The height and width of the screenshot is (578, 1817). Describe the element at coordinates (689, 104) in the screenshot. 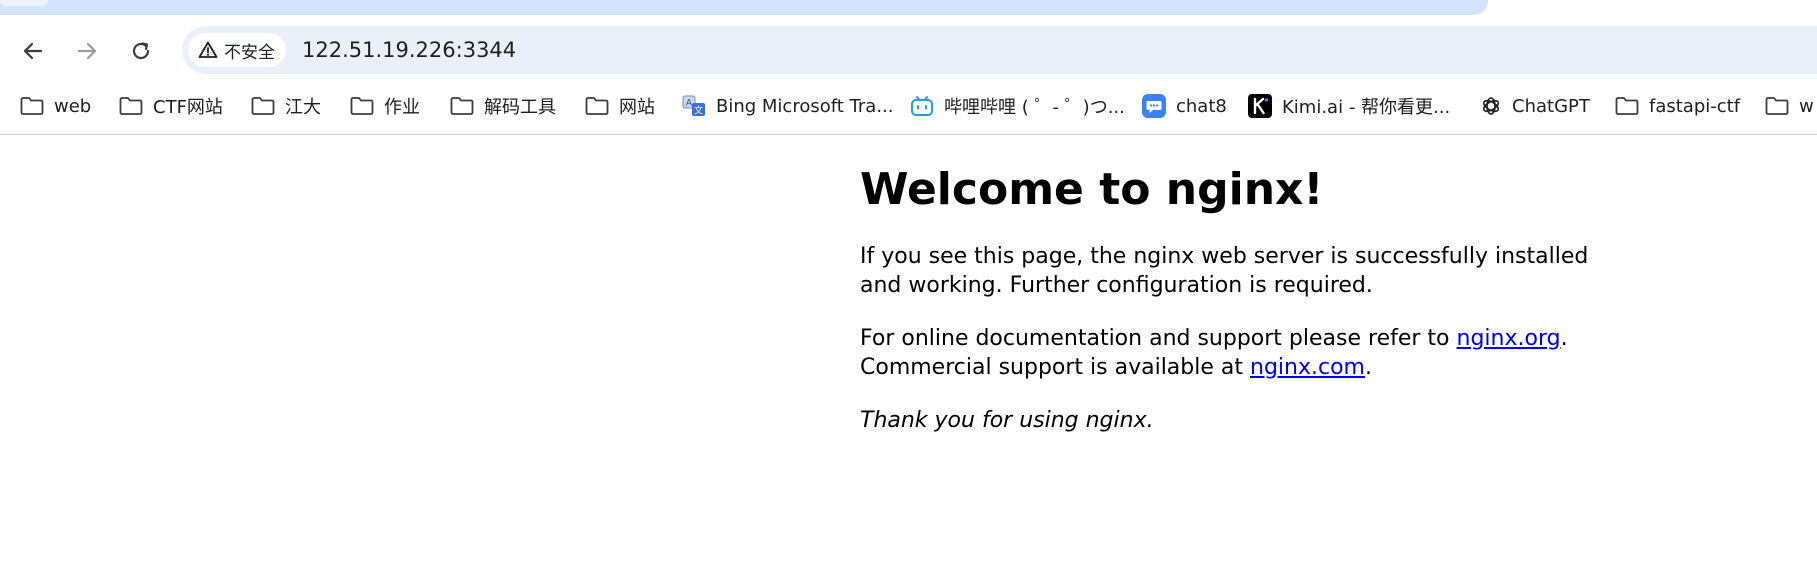

I see `svg-text: A` at that location.